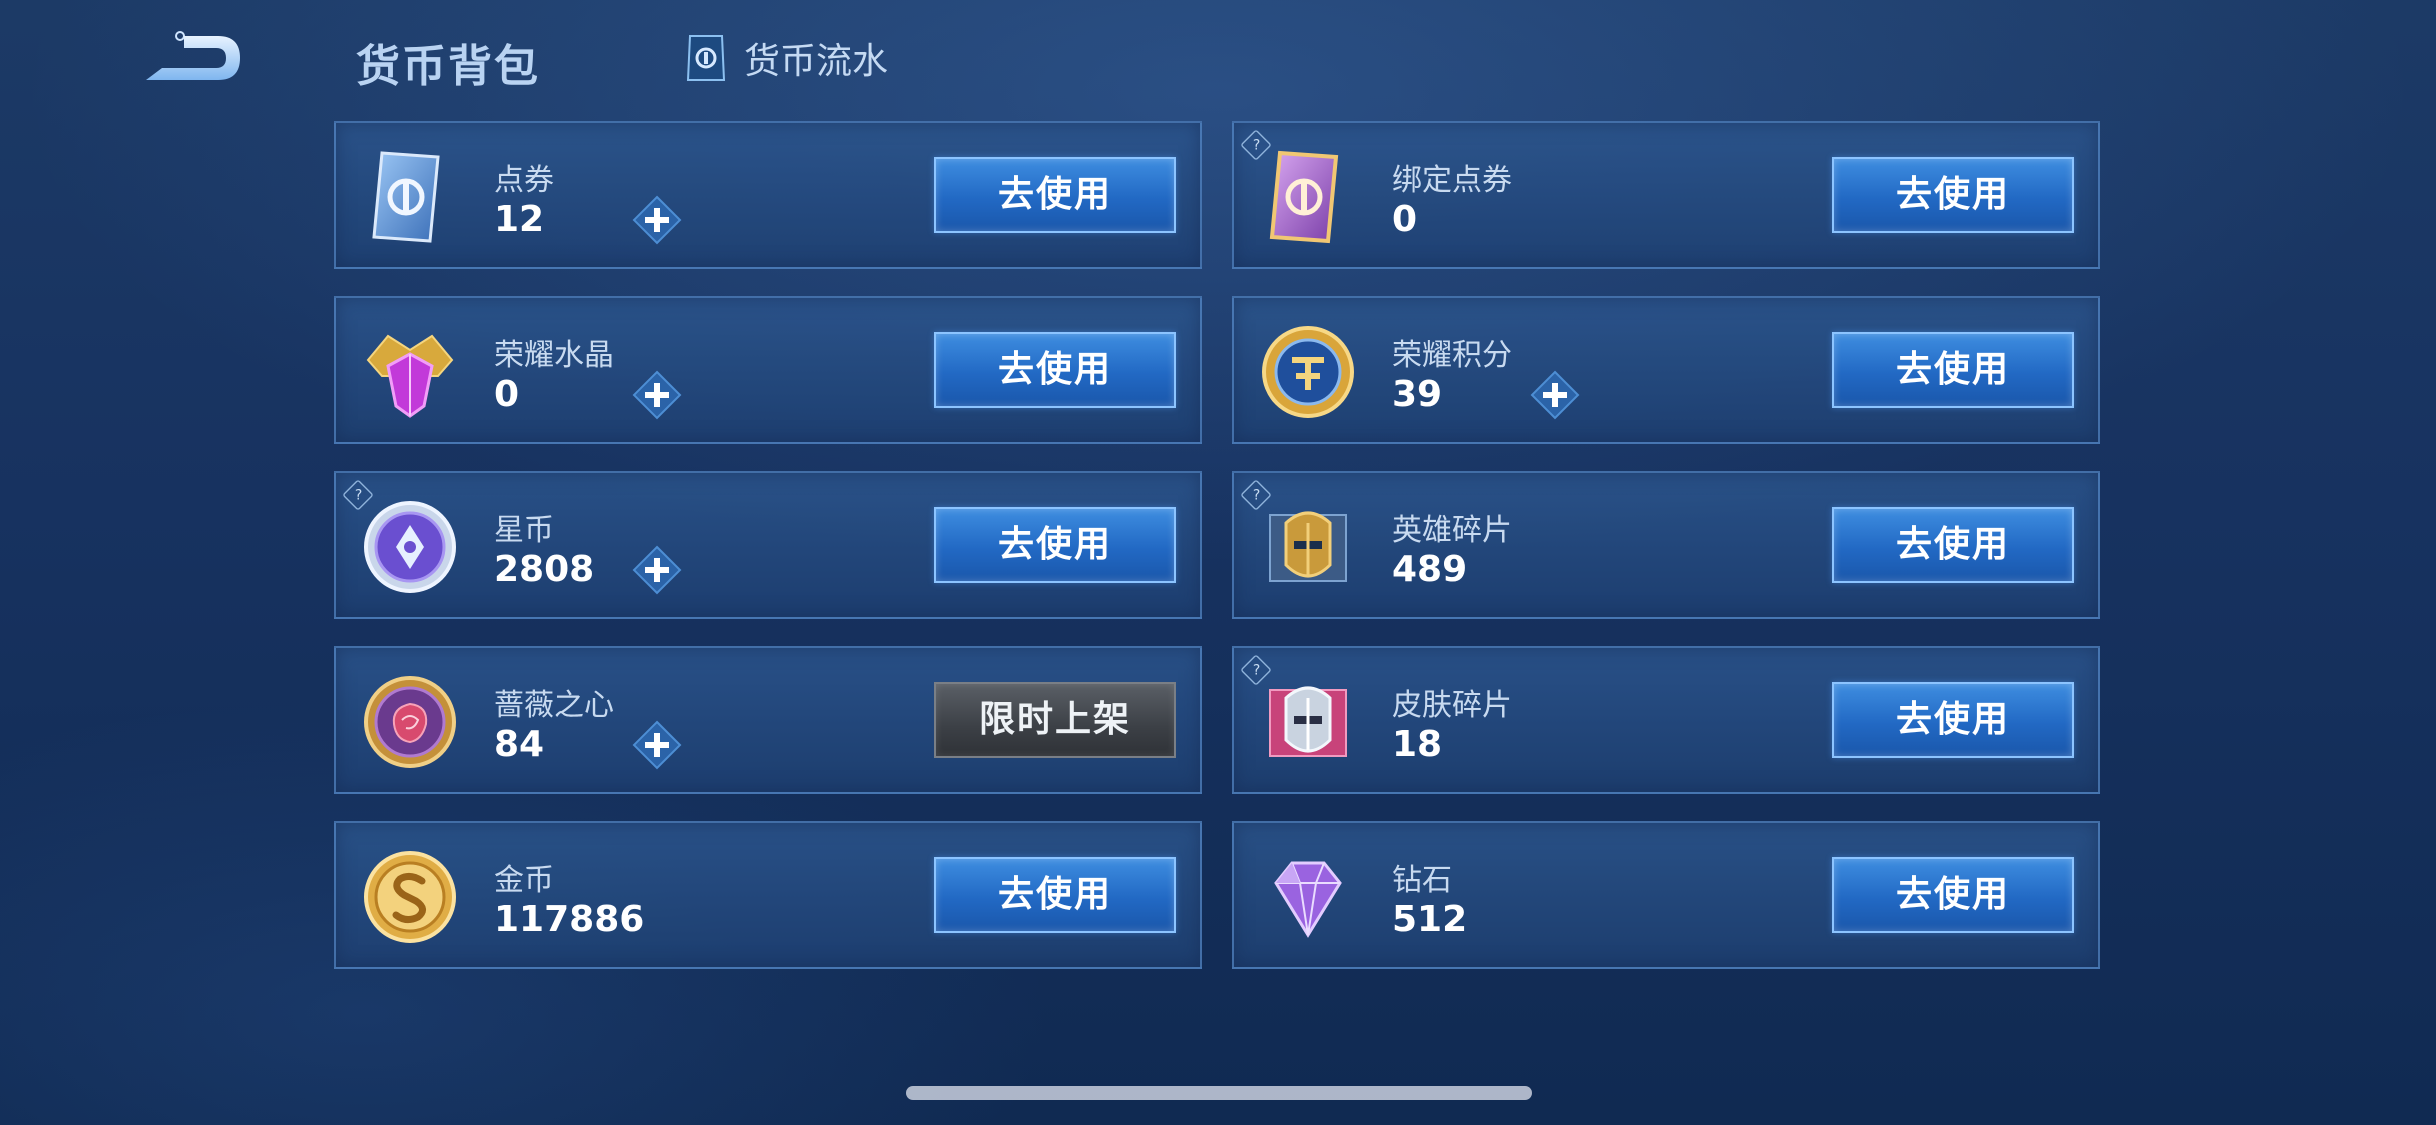 The height and width of the screenshot is (1125, 2436). I want to click on currency-card-star-coin: ? 星币 2808 去使用, so click(768, 545).